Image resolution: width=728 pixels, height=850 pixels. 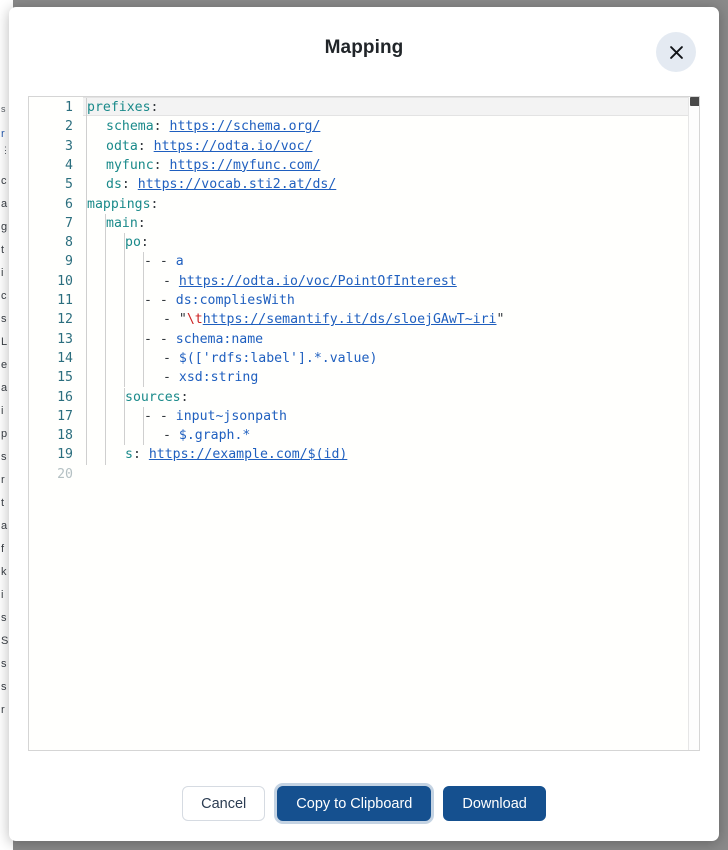 What do you see at coordinates (214, 436) in the screenshot?
I see `code-token-val: $.graph.*` at bounding box center [214, 436].